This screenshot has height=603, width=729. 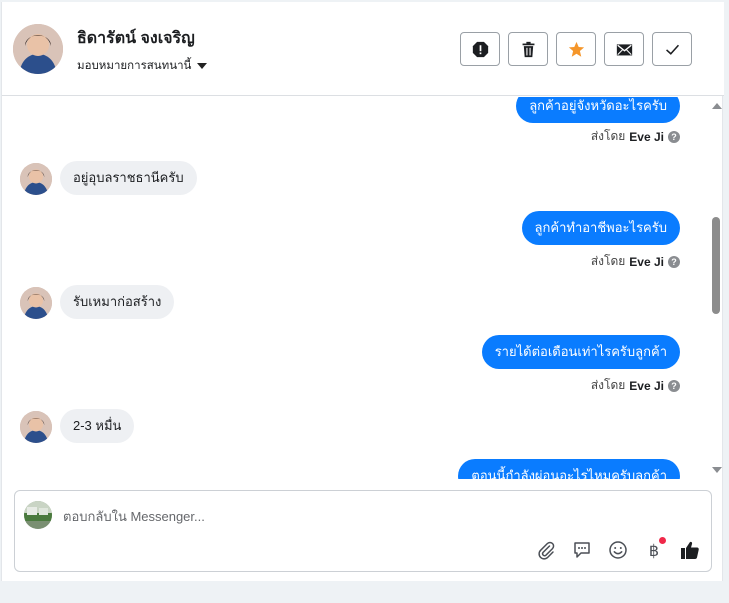 I want to click on trash-icon, so click(x=528, y=49).